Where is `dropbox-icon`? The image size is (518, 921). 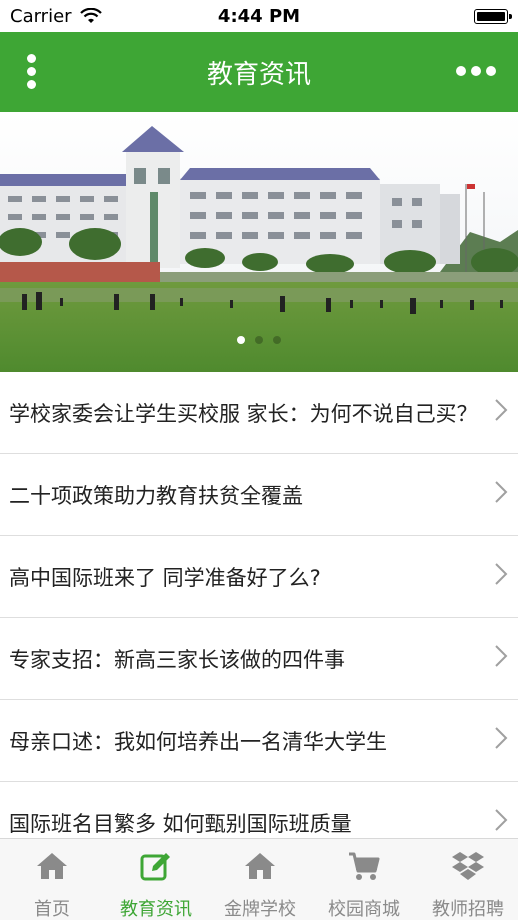
dropbox-icon is located at coordinates (468, 866).